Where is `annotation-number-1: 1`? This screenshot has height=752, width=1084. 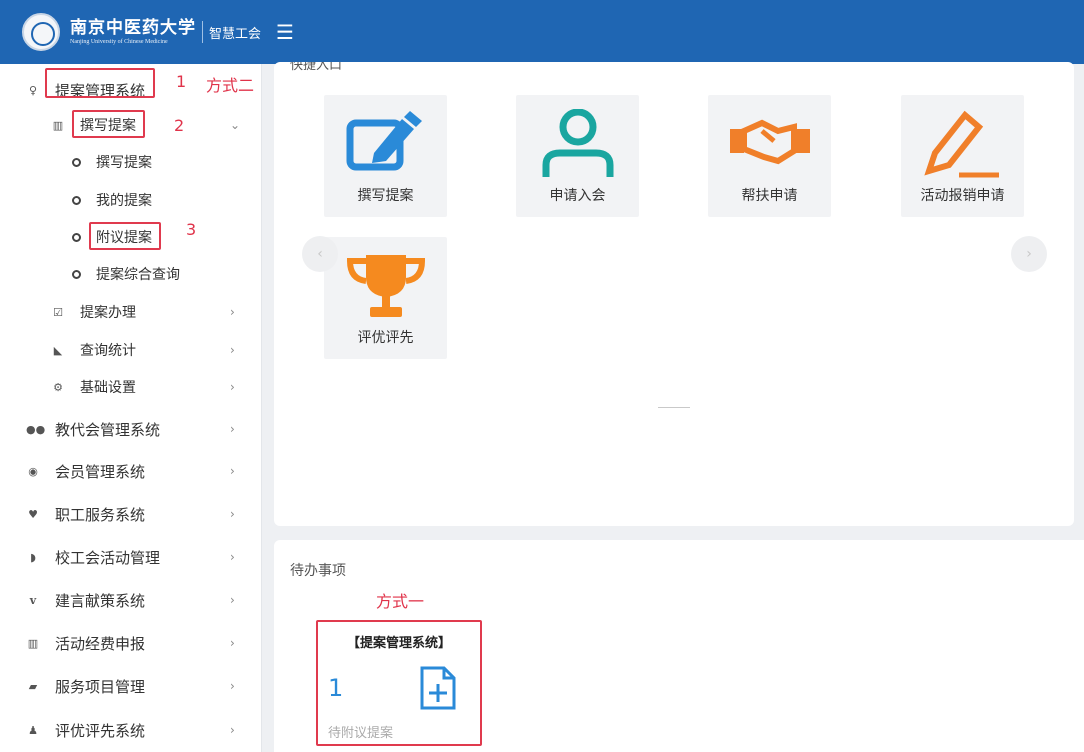
annotation-number-1: 1 is located at coordinates (181, 81).